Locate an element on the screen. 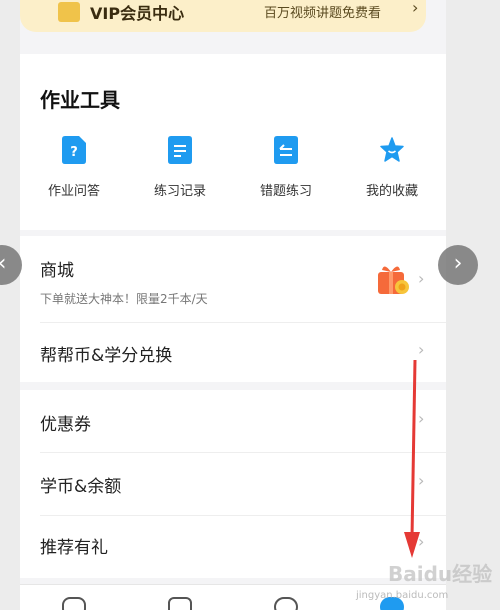 Image resolution: width=500 pixels, height=610 pixels. balance-label: 学币&余额 is located at coordinates (81, 487).